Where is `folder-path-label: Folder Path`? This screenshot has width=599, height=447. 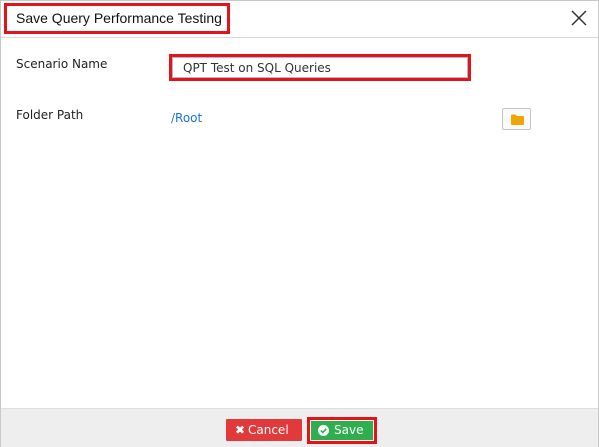 folder-path-label: Folder Path is located at coordinates (50, 115).